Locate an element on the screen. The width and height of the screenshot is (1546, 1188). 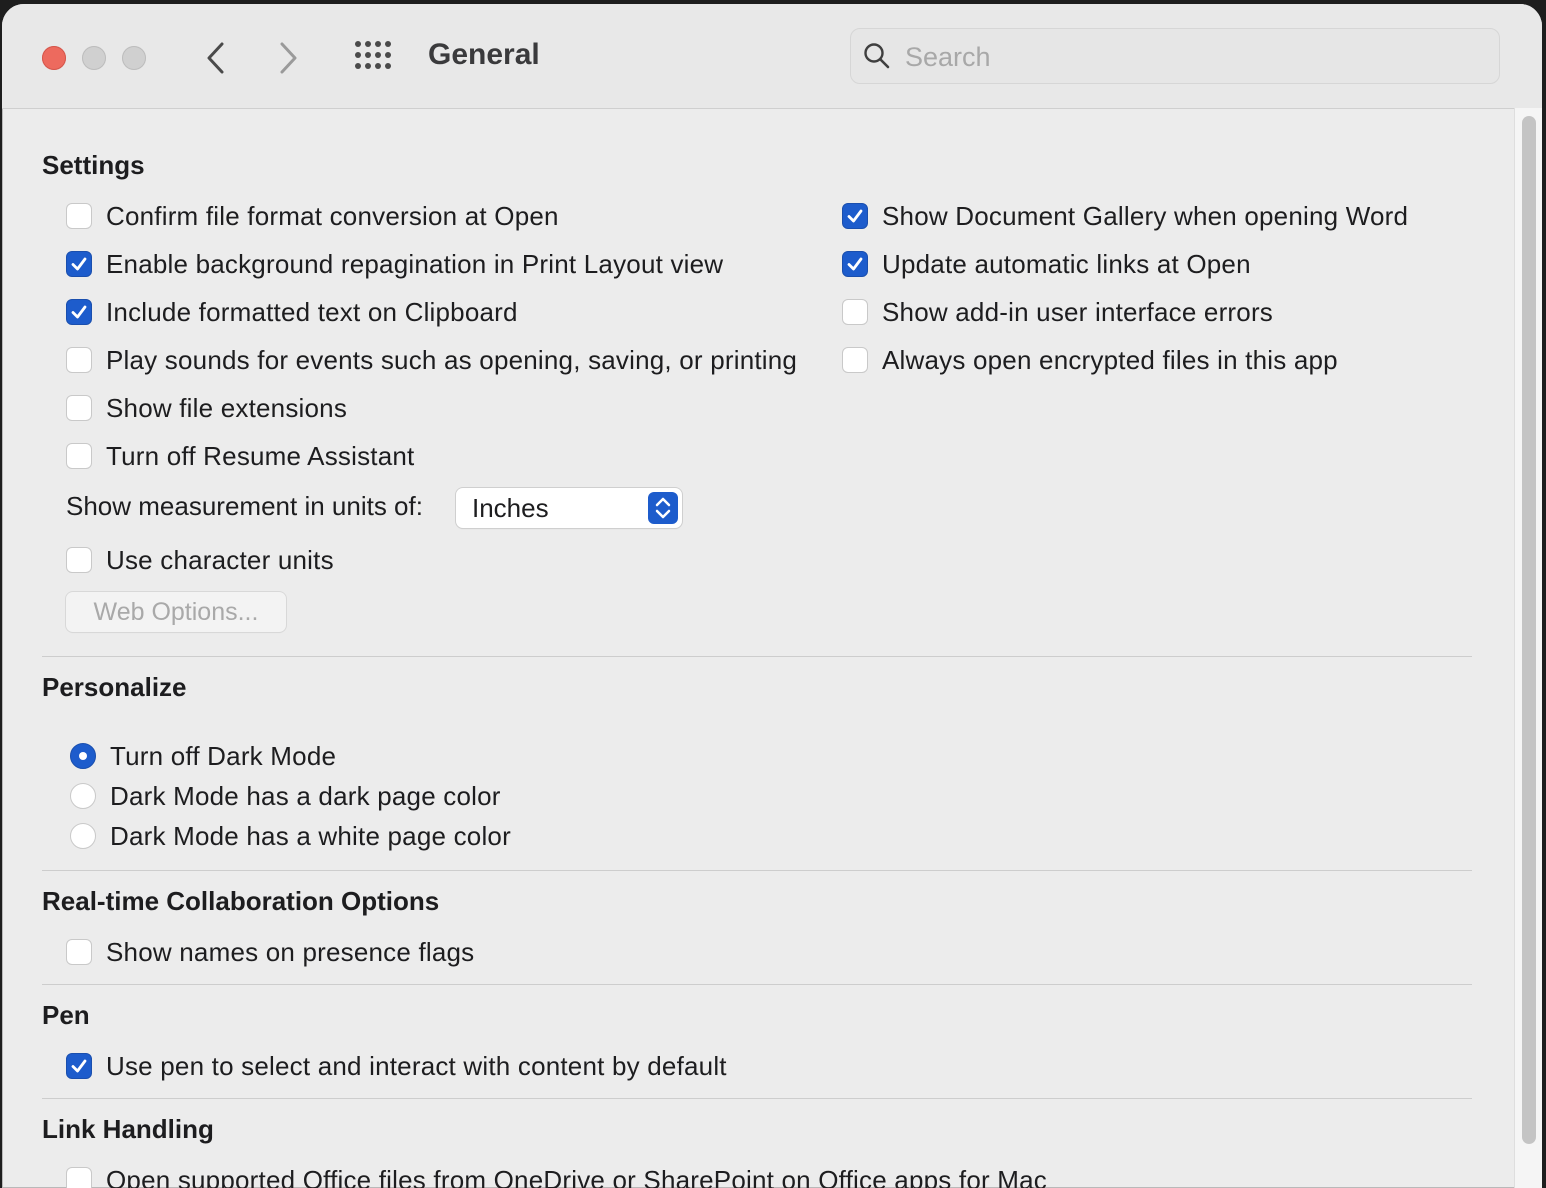
checkbox-label: Turn off Resume Assistant is located at coordinates (260, 455).